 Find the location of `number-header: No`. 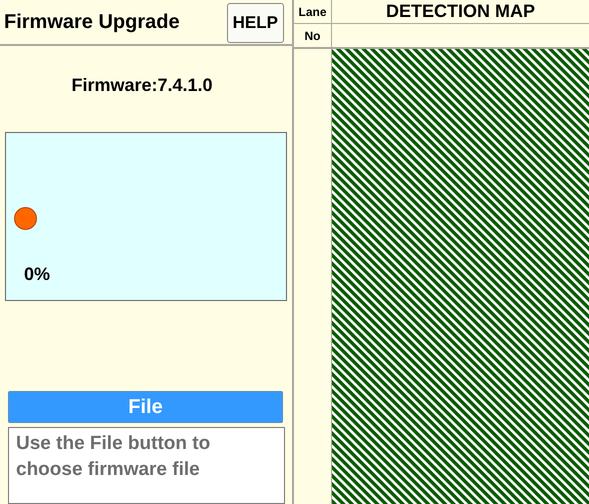

number-header: No is located at coordinates (312, 36).